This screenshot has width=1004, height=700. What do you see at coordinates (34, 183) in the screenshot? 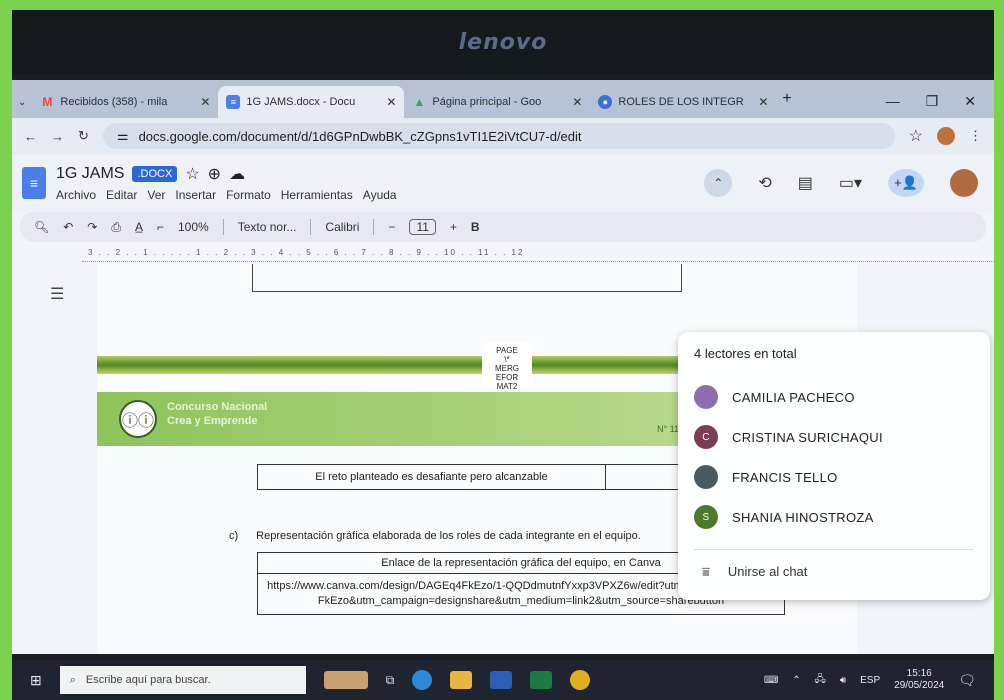
I see `docs-logo-icon: ≡` at bounding box center [34, 183].